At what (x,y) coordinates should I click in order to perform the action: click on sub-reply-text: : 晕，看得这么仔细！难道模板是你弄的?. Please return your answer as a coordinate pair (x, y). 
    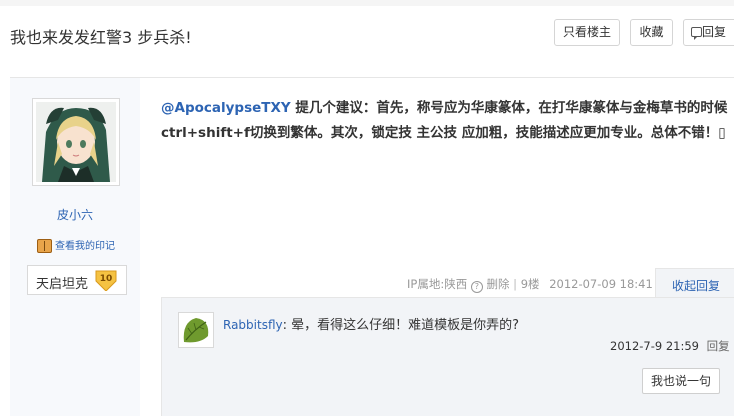
    Looking at the image, I should click on (401, 325).